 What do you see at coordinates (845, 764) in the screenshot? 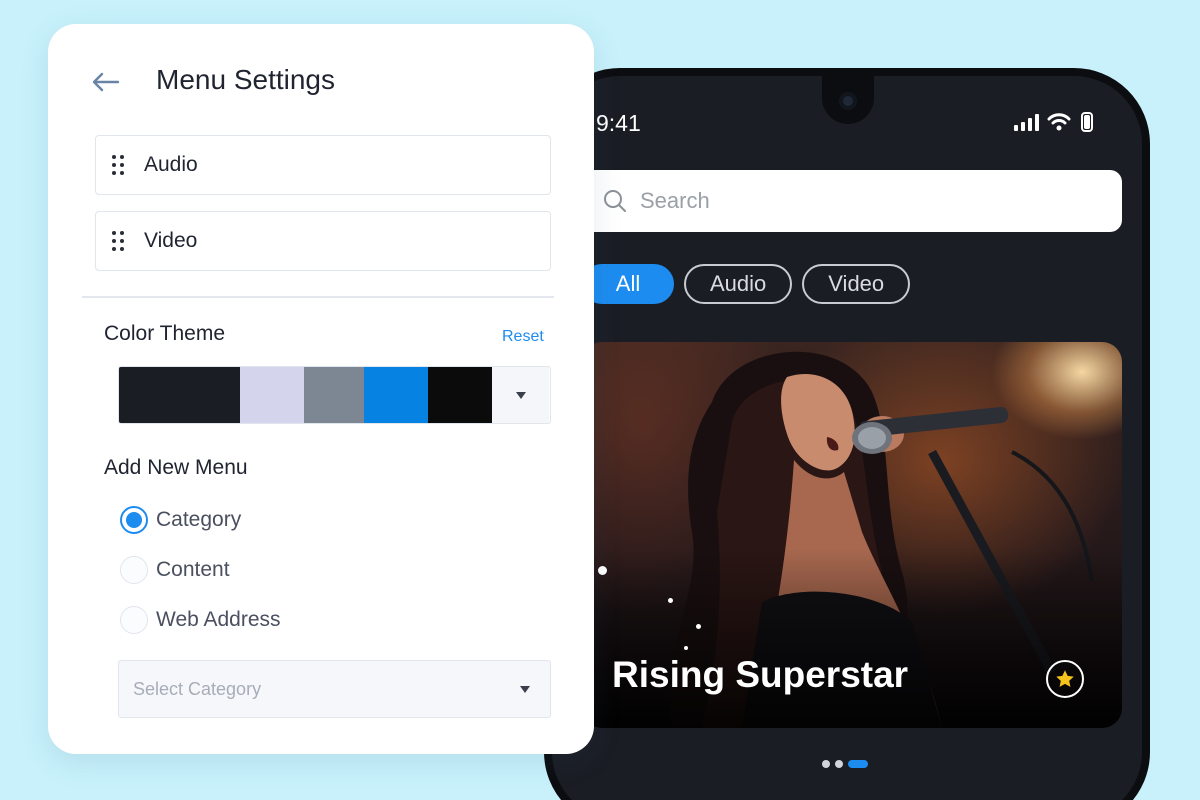
I see `carousel-indicator` at bounding box center [845, 764].